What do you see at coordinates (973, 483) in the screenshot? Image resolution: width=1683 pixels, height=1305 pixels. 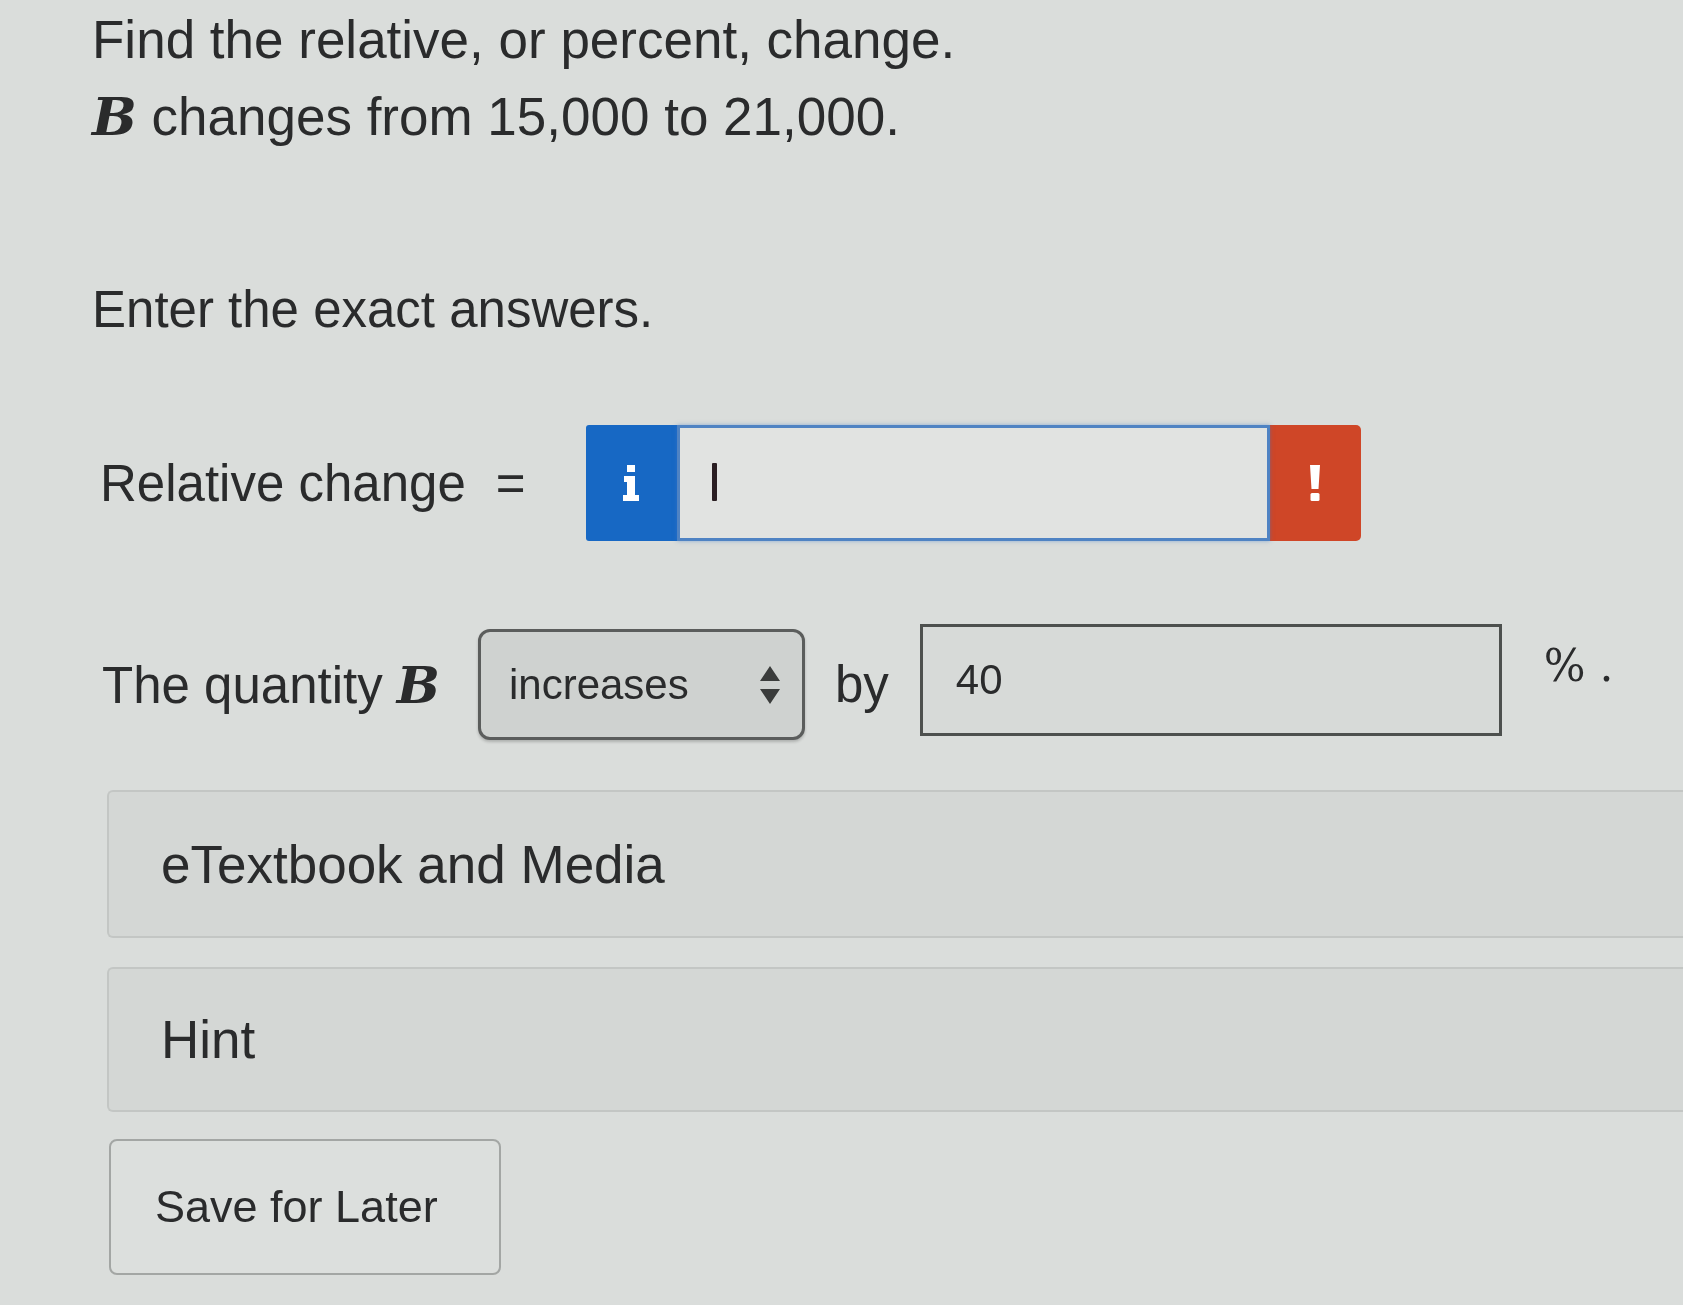 I see `answer-field` at bounding box center [973, 483].